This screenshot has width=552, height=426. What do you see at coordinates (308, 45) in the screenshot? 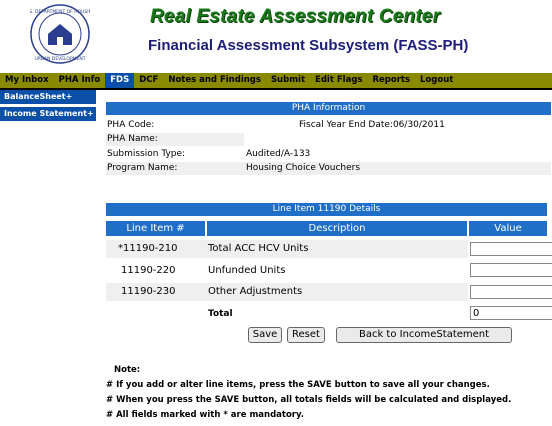
I see `app-subtitle: Financial Assessment Subsystem (FASS-PH)` at bounding box center [308, 45].